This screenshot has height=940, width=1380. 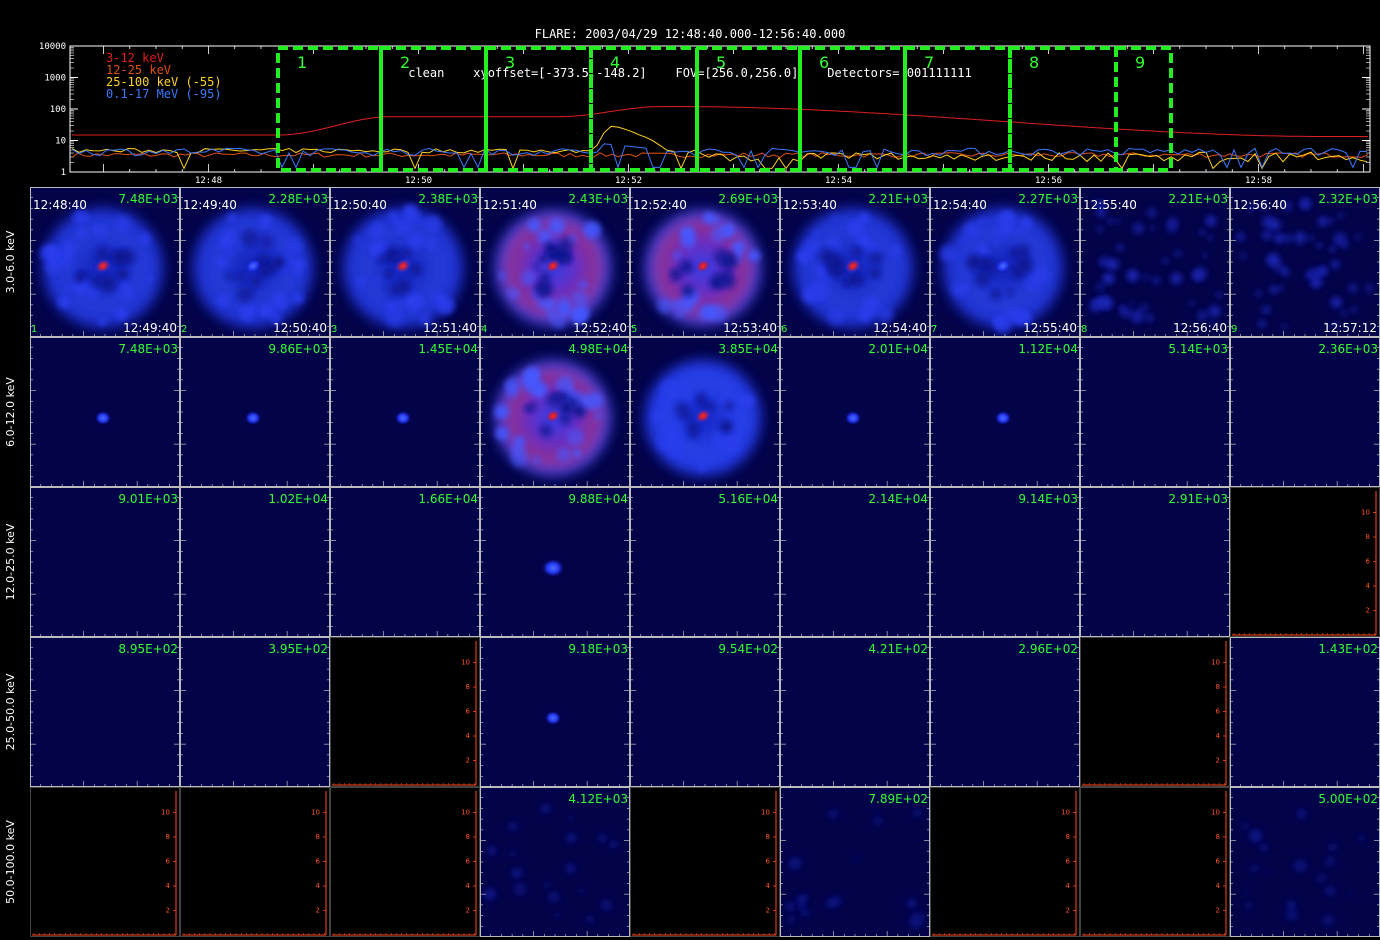 What do you see at coordinates (1348, 649) in the screenshot?
I see `image-max-value: 1.43E+02` at bounding box center [1348, 649].